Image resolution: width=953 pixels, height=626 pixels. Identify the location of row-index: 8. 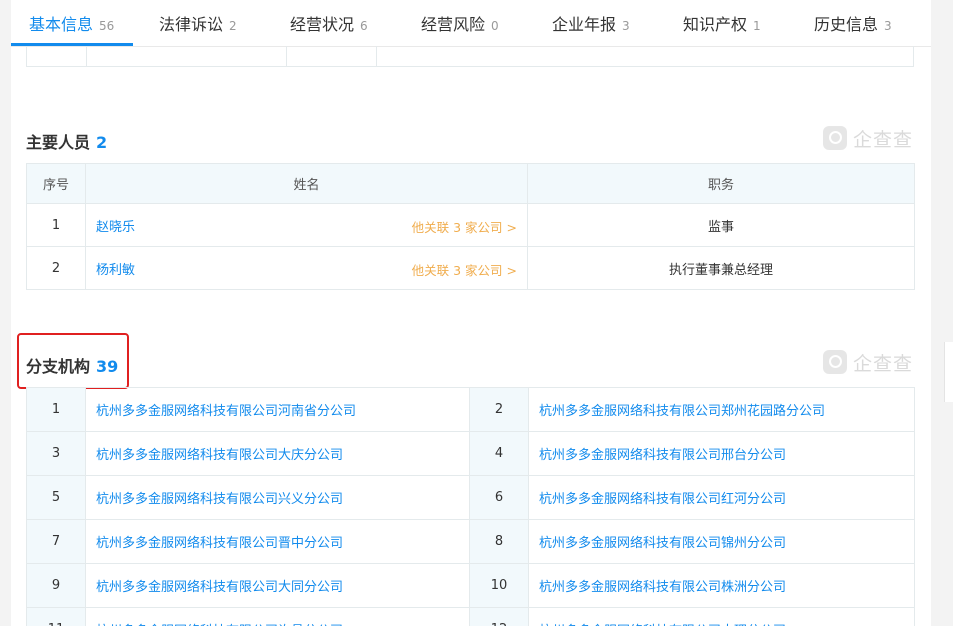
(499, 541).